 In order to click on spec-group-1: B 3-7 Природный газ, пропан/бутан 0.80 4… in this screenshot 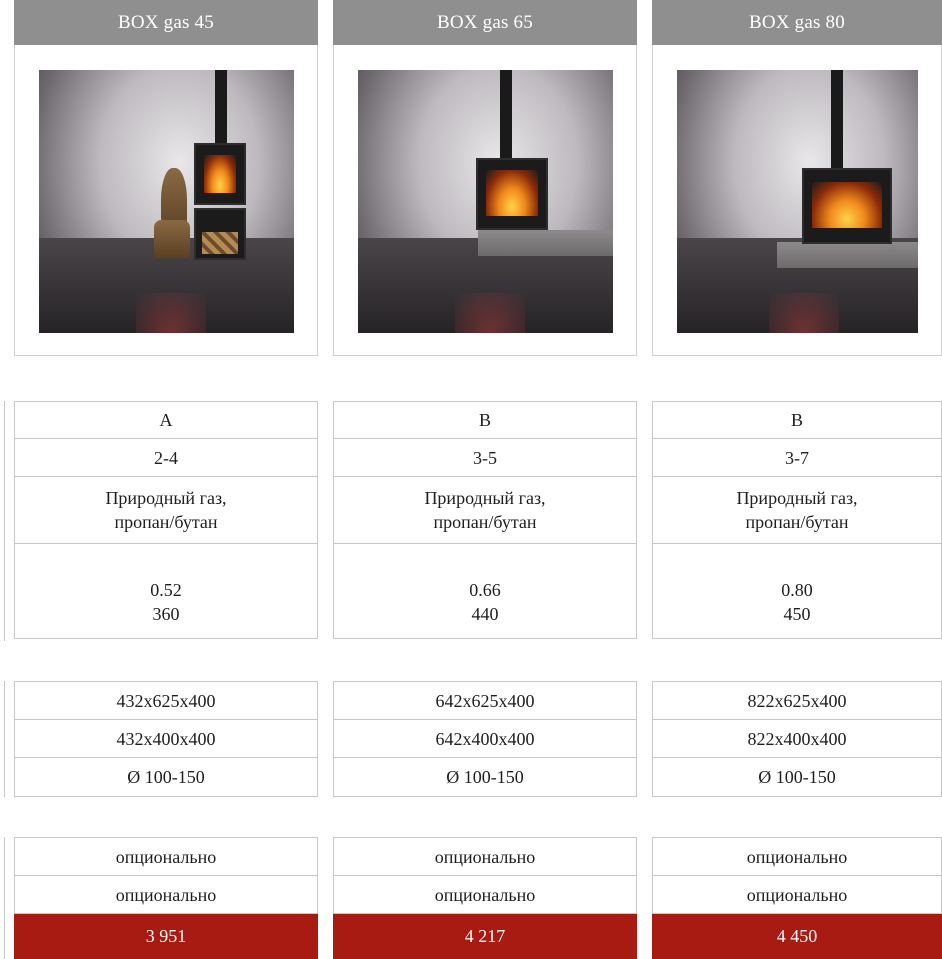, I will do `click(797, 520)`.